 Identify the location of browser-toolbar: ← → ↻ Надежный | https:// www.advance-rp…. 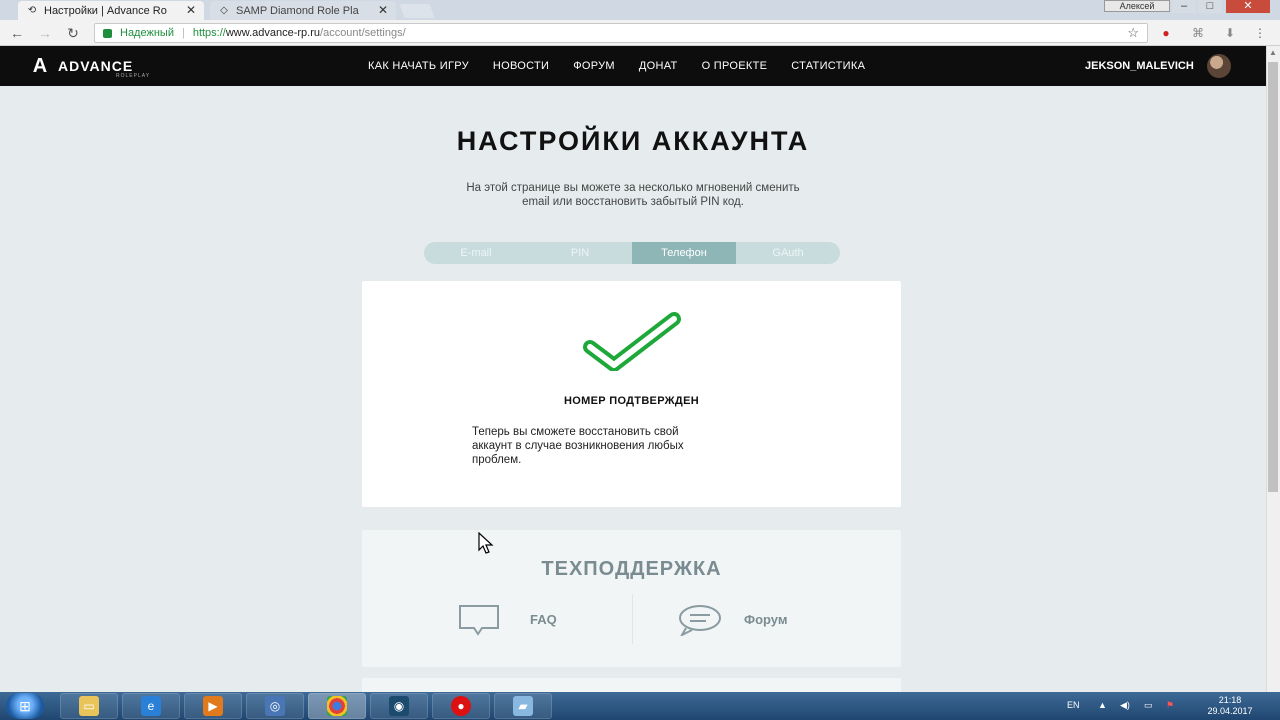
(640, 33).